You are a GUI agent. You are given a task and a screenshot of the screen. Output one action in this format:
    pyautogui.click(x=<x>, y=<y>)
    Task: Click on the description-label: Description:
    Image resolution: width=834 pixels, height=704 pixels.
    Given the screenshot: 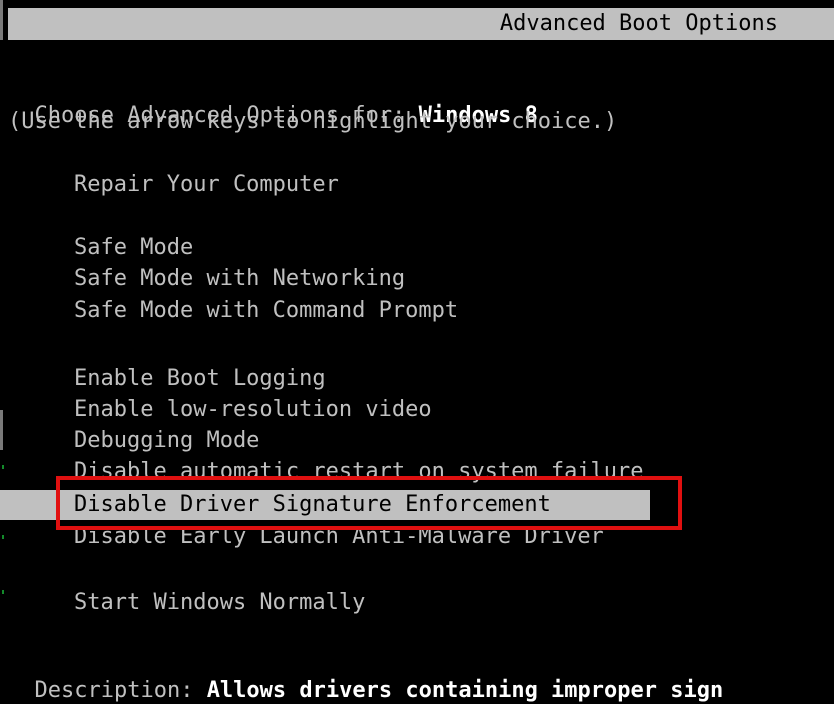 What is the action you would take?
    pyautogui.click(x=120, y=690)
    